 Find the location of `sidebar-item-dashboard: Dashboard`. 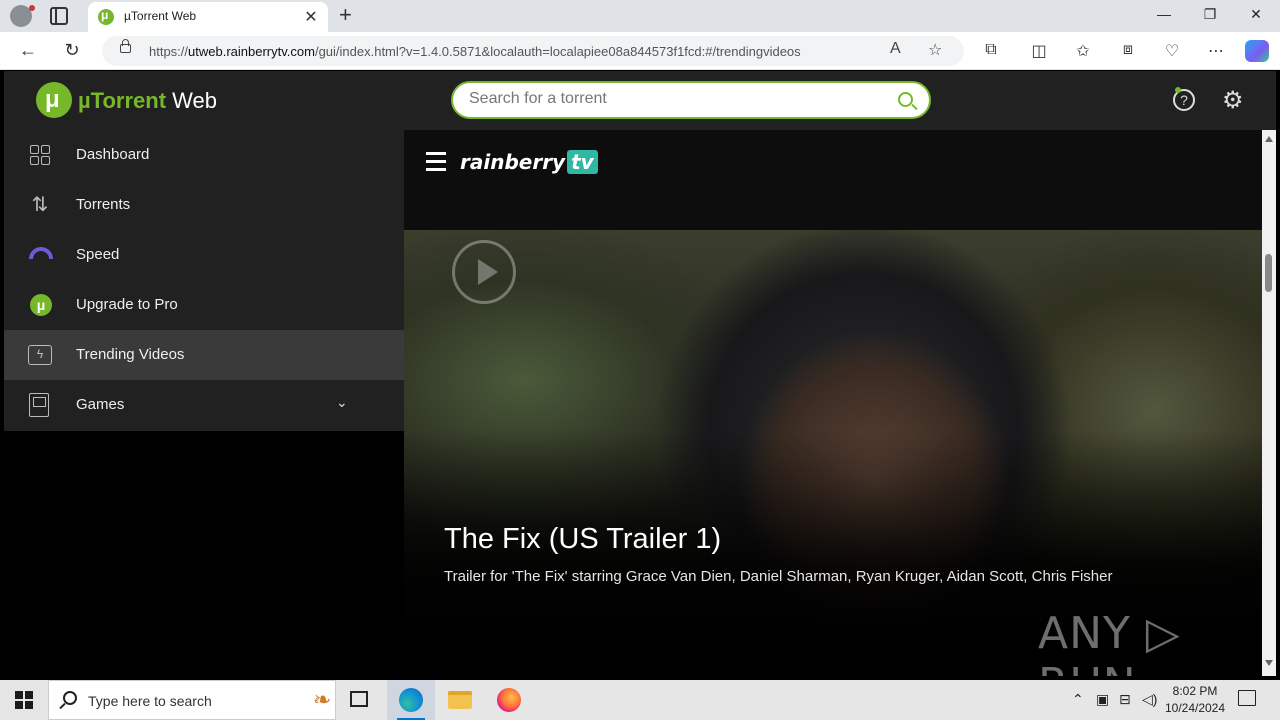

sidebar-item-dashboard: Dashboard is located at coordinates (204, 155).